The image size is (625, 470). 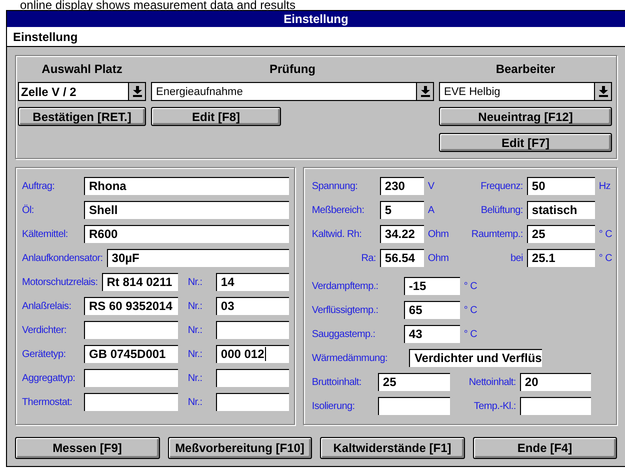 I want to click on window-title: Einstellung, so click(x=316, y=19).